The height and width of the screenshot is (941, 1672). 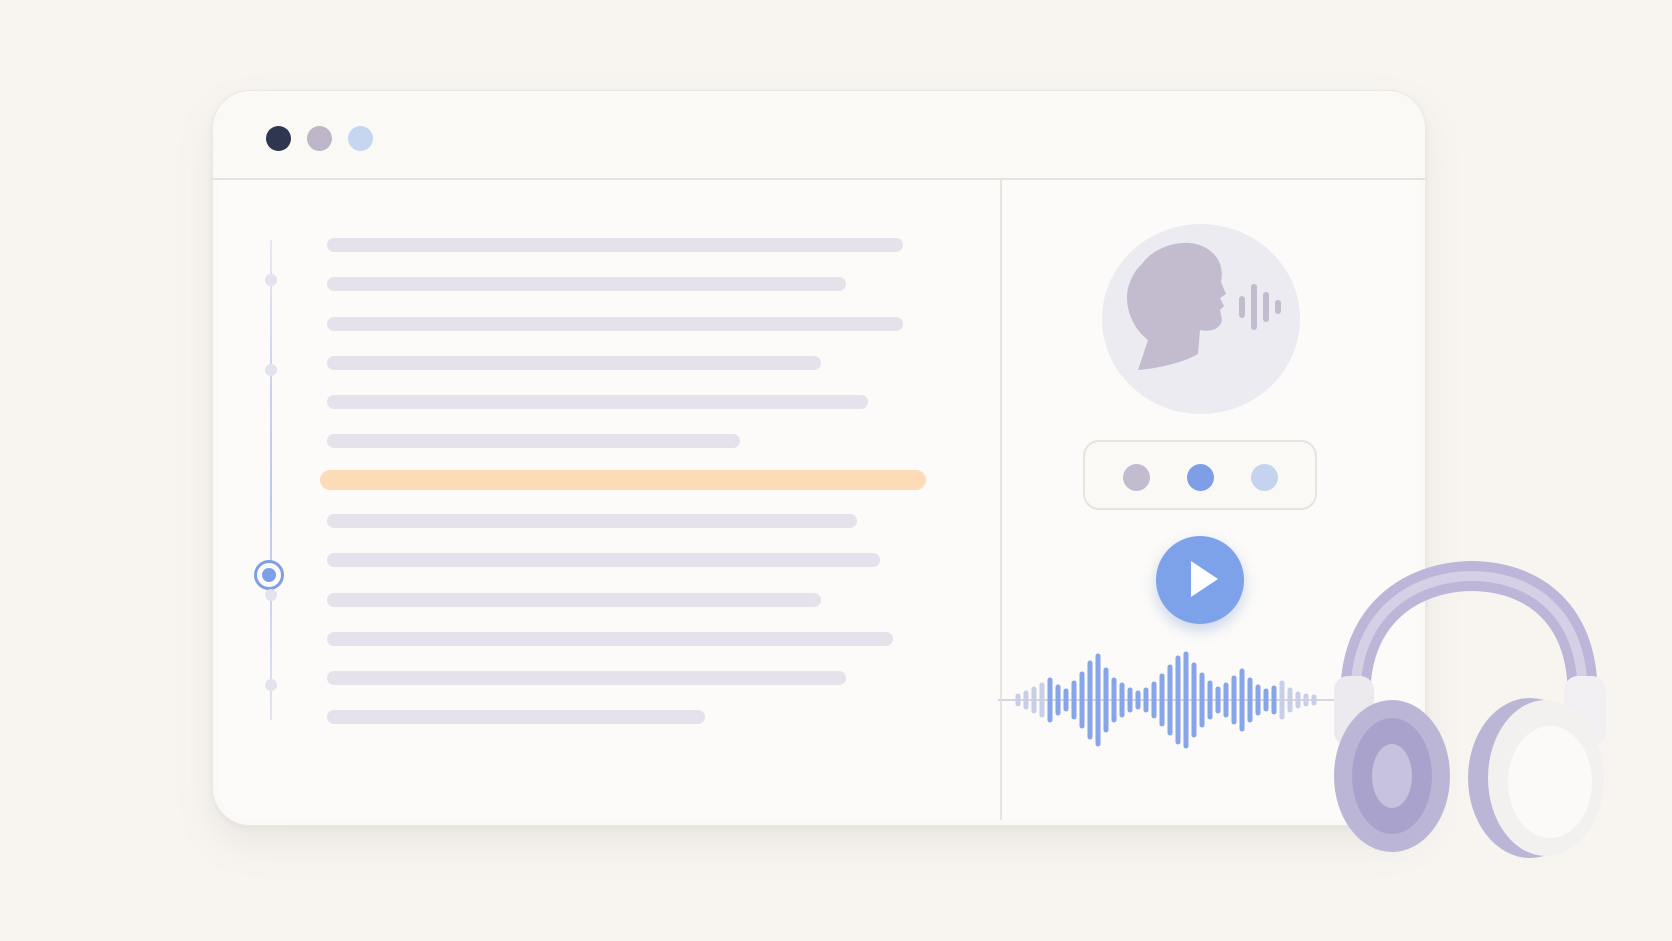 I want to click on transcript-line-highlighted, so click(x=623, y=480).